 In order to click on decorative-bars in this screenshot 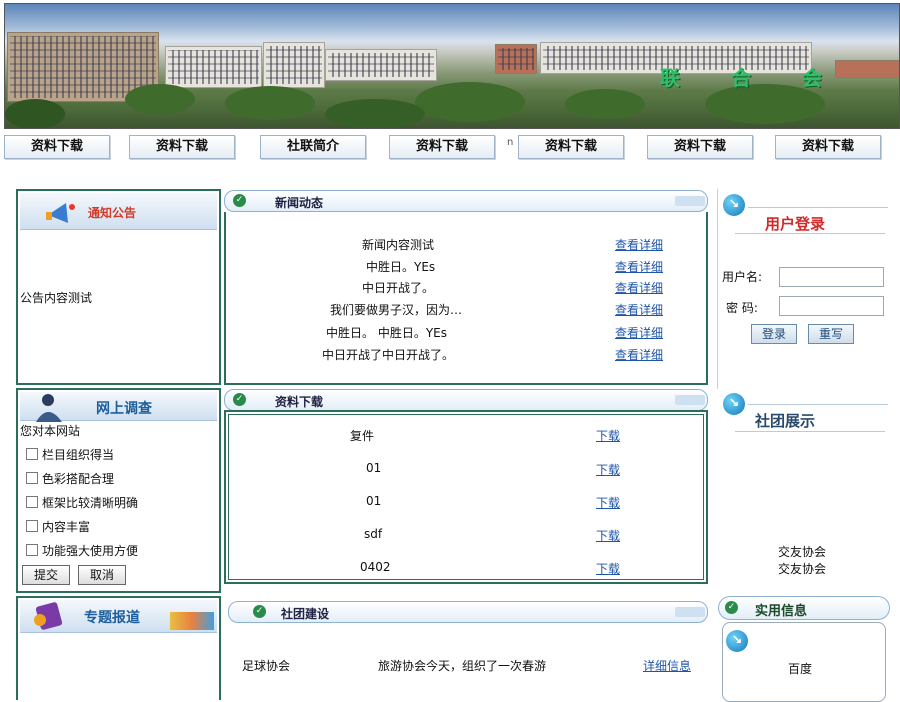, I will do `click(192, 621)`.